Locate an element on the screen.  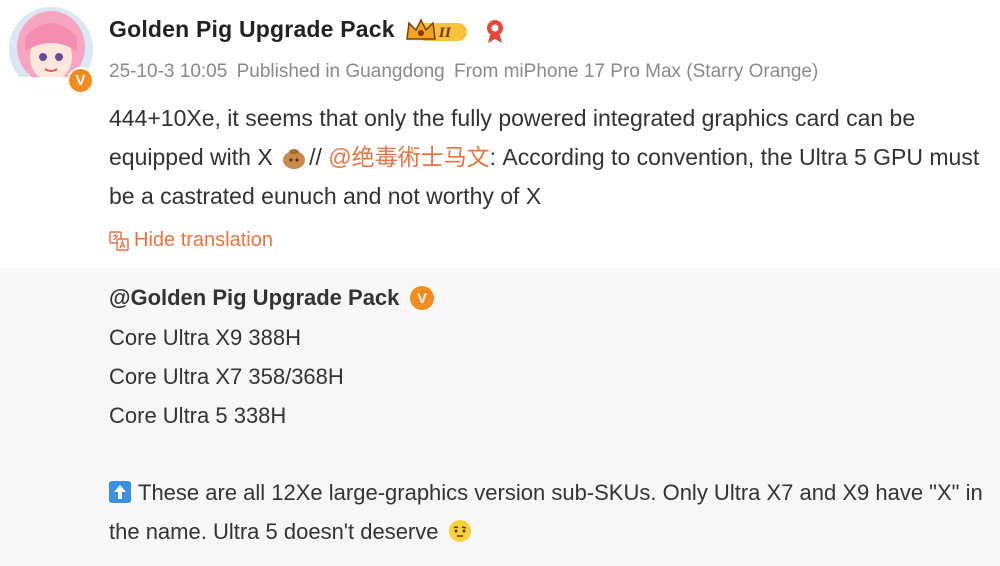
author-name: Golden Pig Upgrade Pack is located at coordinates (252, 29).